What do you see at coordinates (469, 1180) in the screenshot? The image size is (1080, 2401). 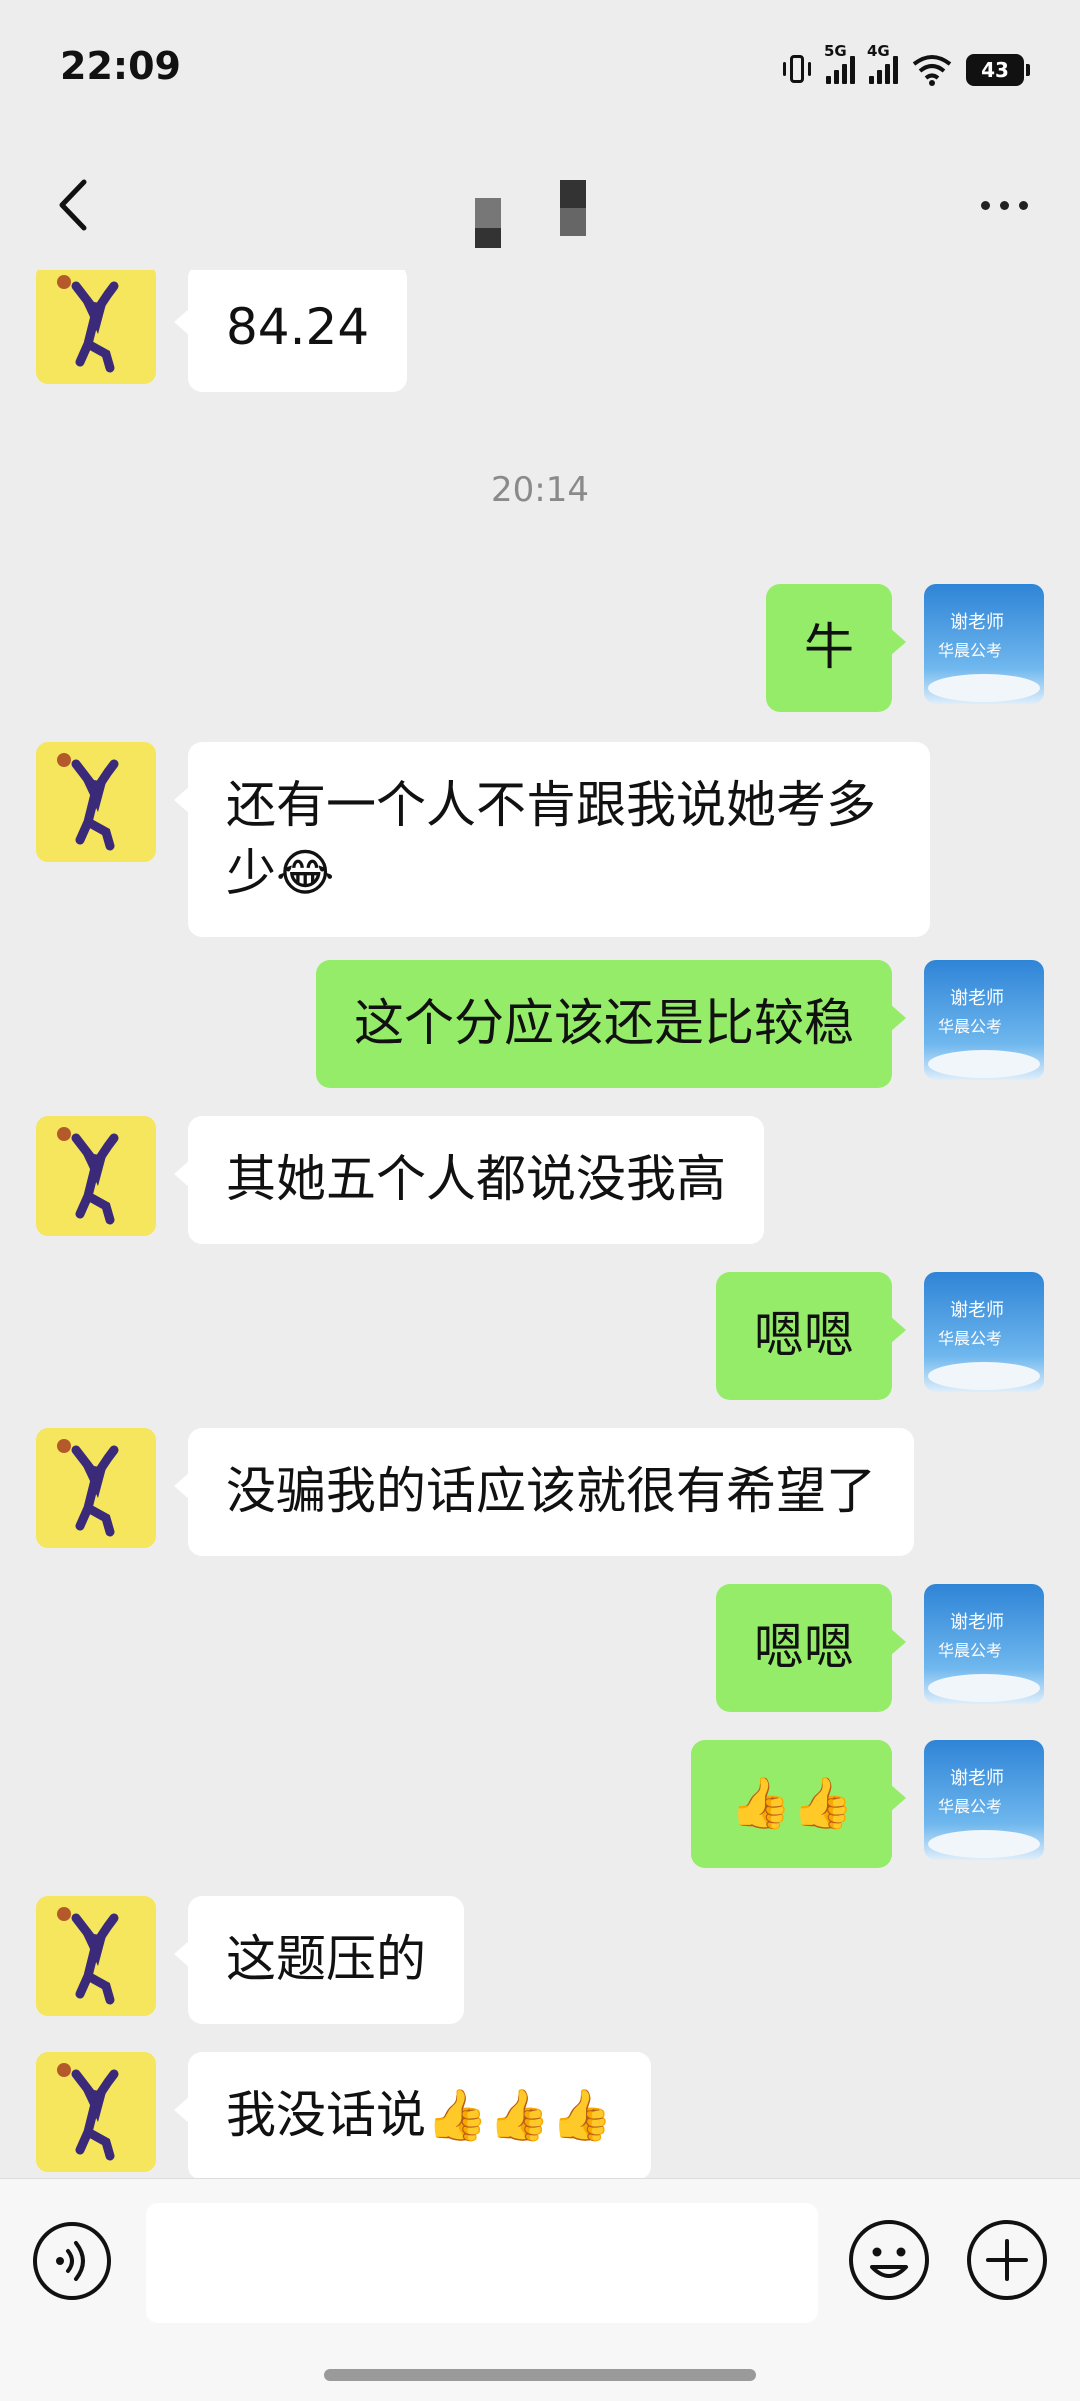 I see `message-bubble-incoming: 其她五个人都说没我高` at bounding box center [469, 1180].